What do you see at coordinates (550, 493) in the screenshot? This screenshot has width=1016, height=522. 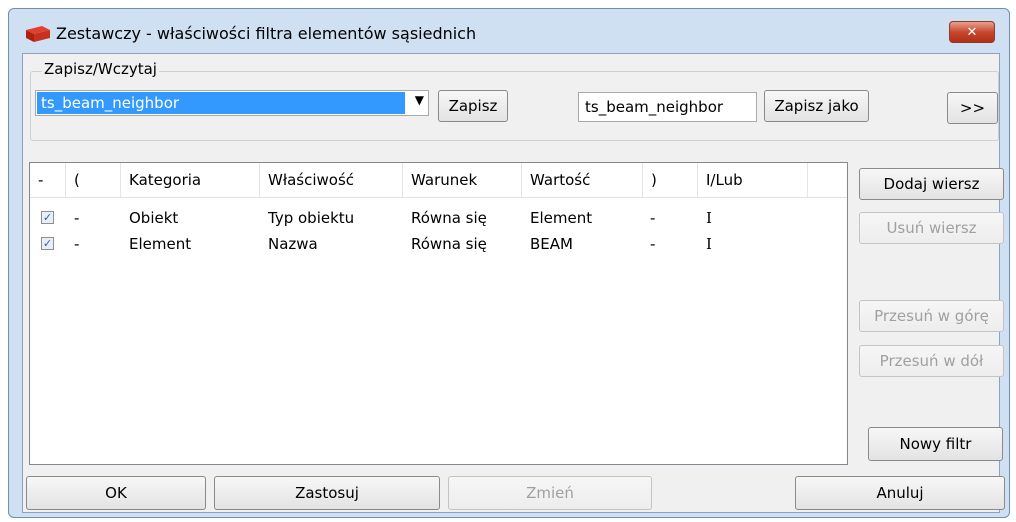 I see `modify-button: Zmień` at bounding box center [550, 493].